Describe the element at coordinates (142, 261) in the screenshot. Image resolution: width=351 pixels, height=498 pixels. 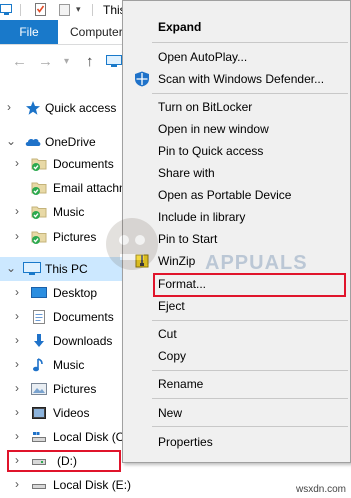
I see `winzip-icon` at that location.